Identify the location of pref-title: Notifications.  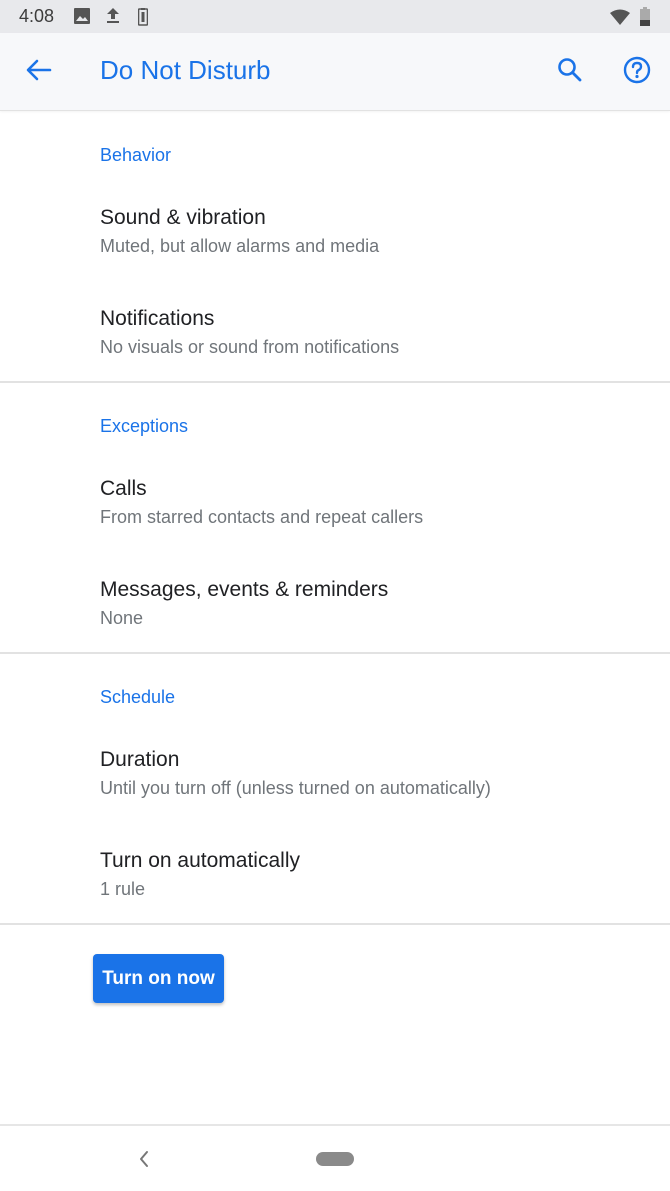
(157, 318).